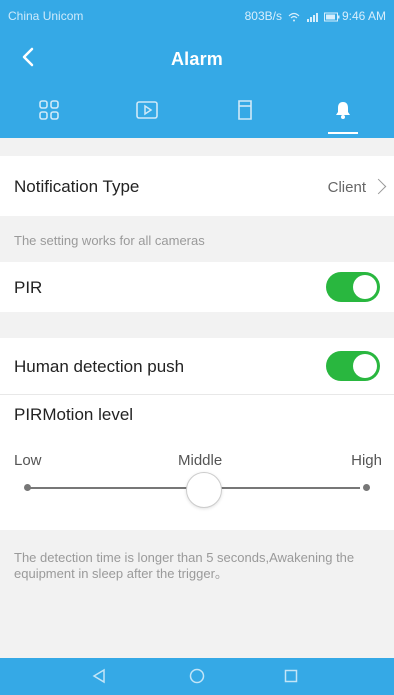 The width and height of the screenshot is (394, 695). I want to click on tab-bar, so click(197, 112).